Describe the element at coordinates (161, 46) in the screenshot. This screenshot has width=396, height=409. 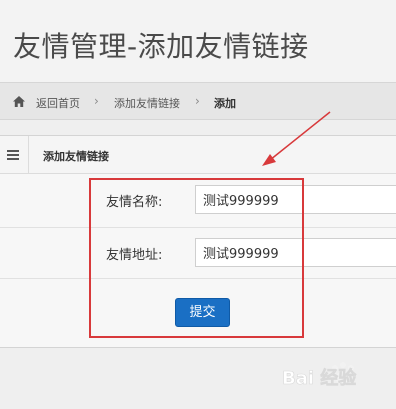
I see `page-title: 友情管理-添加友情链接` at that location.